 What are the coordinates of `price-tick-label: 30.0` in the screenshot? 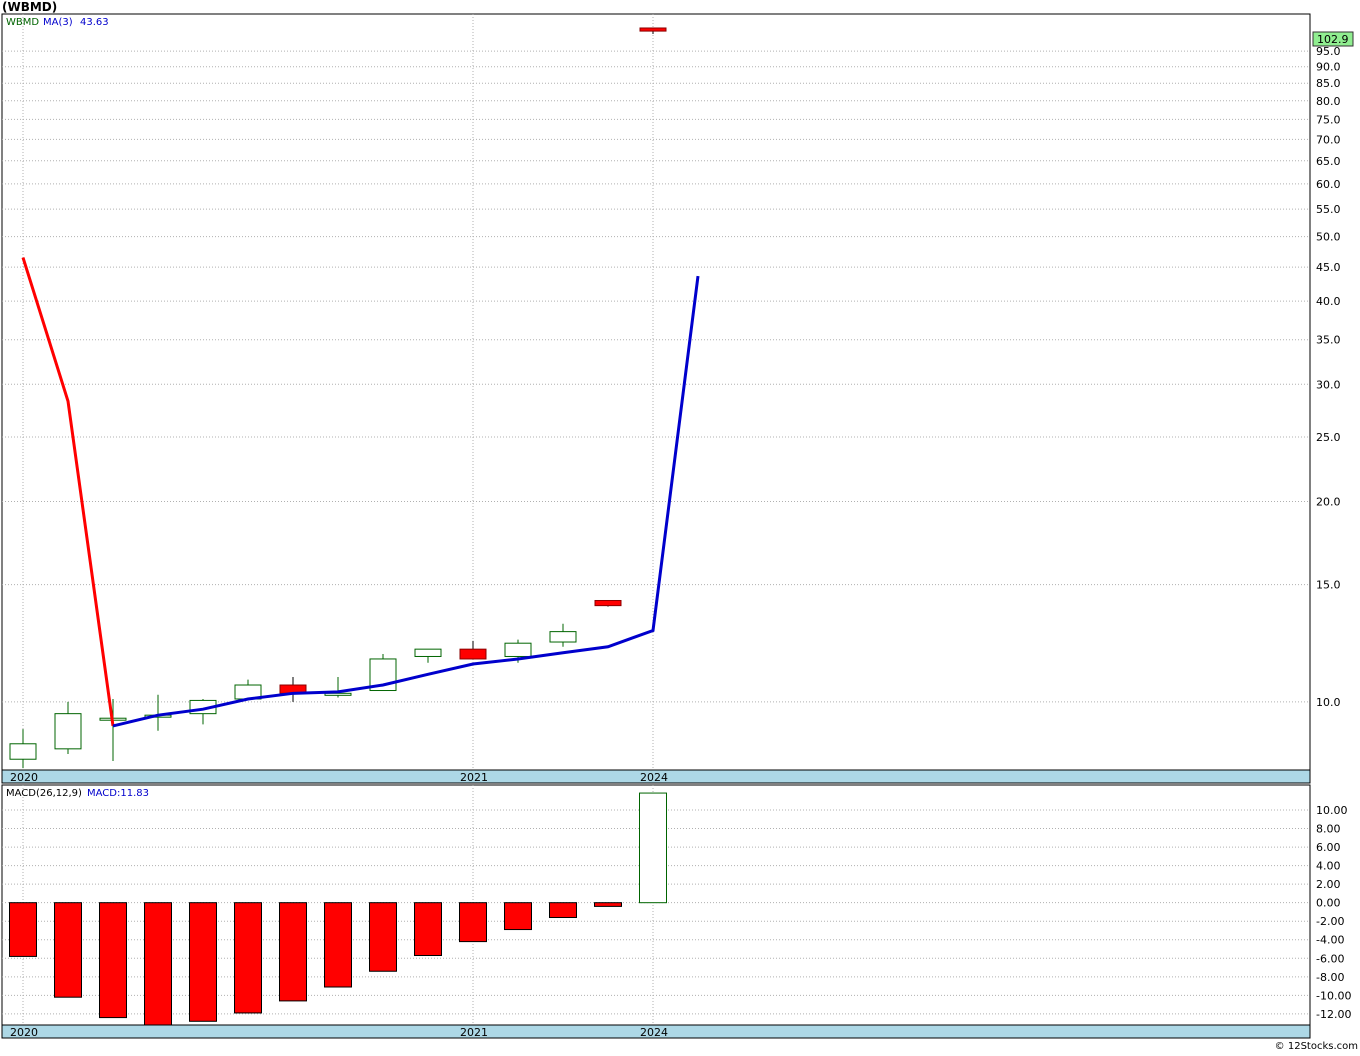 It's located at (1328, 384).